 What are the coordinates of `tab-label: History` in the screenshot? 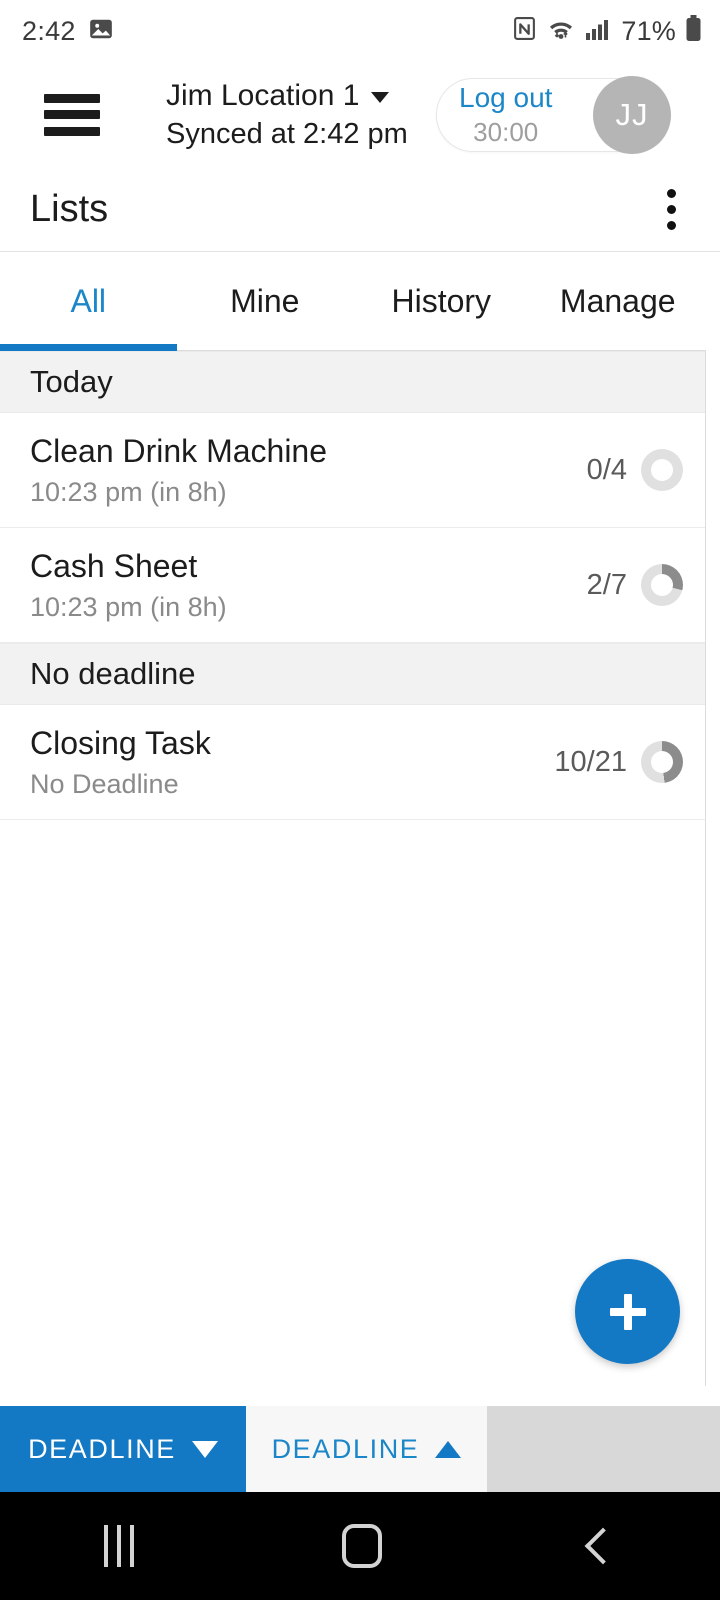 It's located at (441, 301).